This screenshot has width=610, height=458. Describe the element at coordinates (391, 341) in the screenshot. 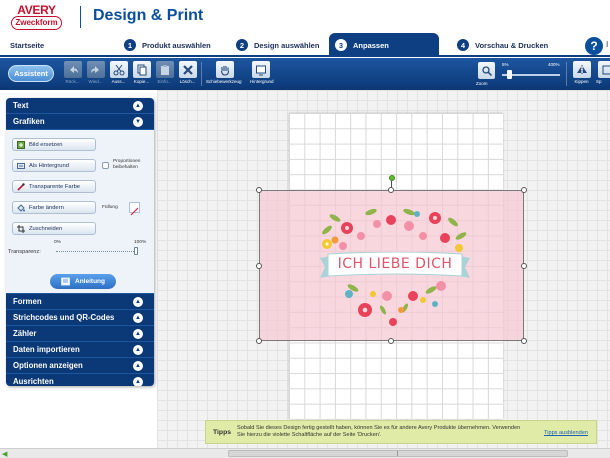

I see `resize-handle-bottom` at that location.